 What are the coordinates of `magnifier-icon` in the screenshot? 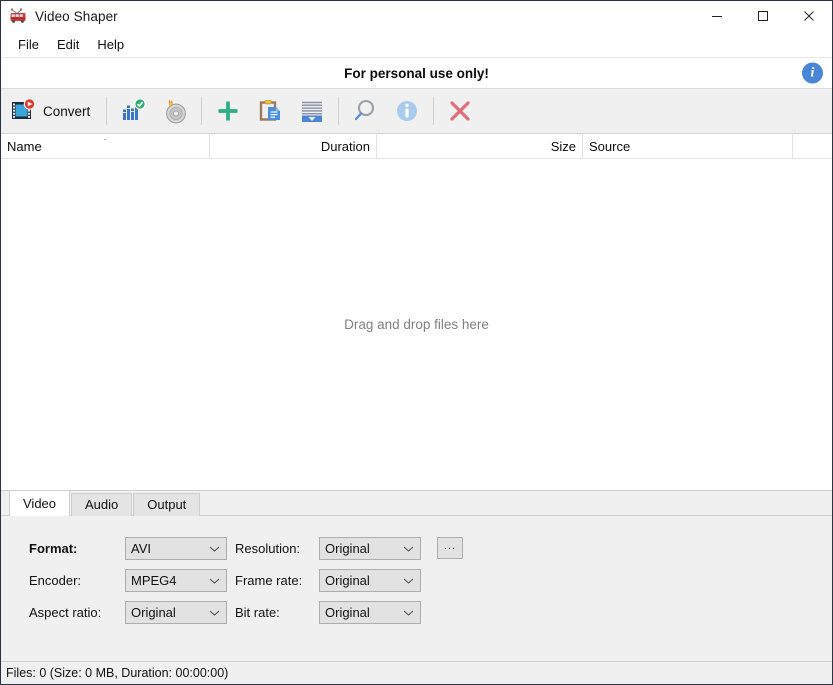 It's located at (365, 111).